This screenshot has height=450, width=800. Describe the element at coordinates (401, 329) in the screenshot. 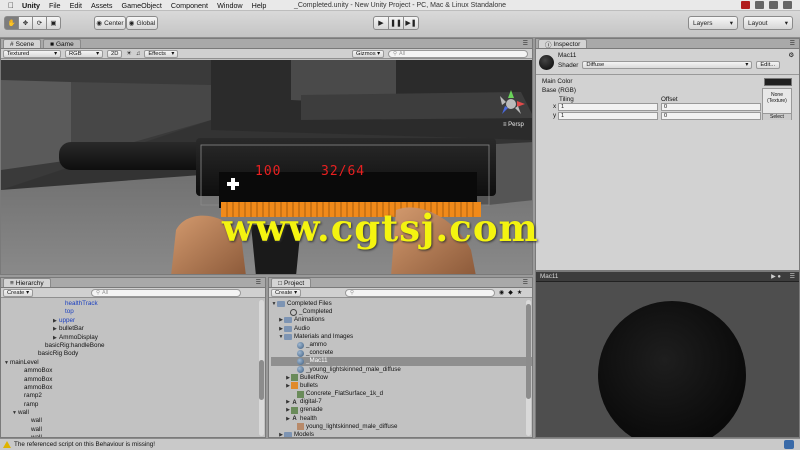

I see `project-row: ▶ Audio` at that location.